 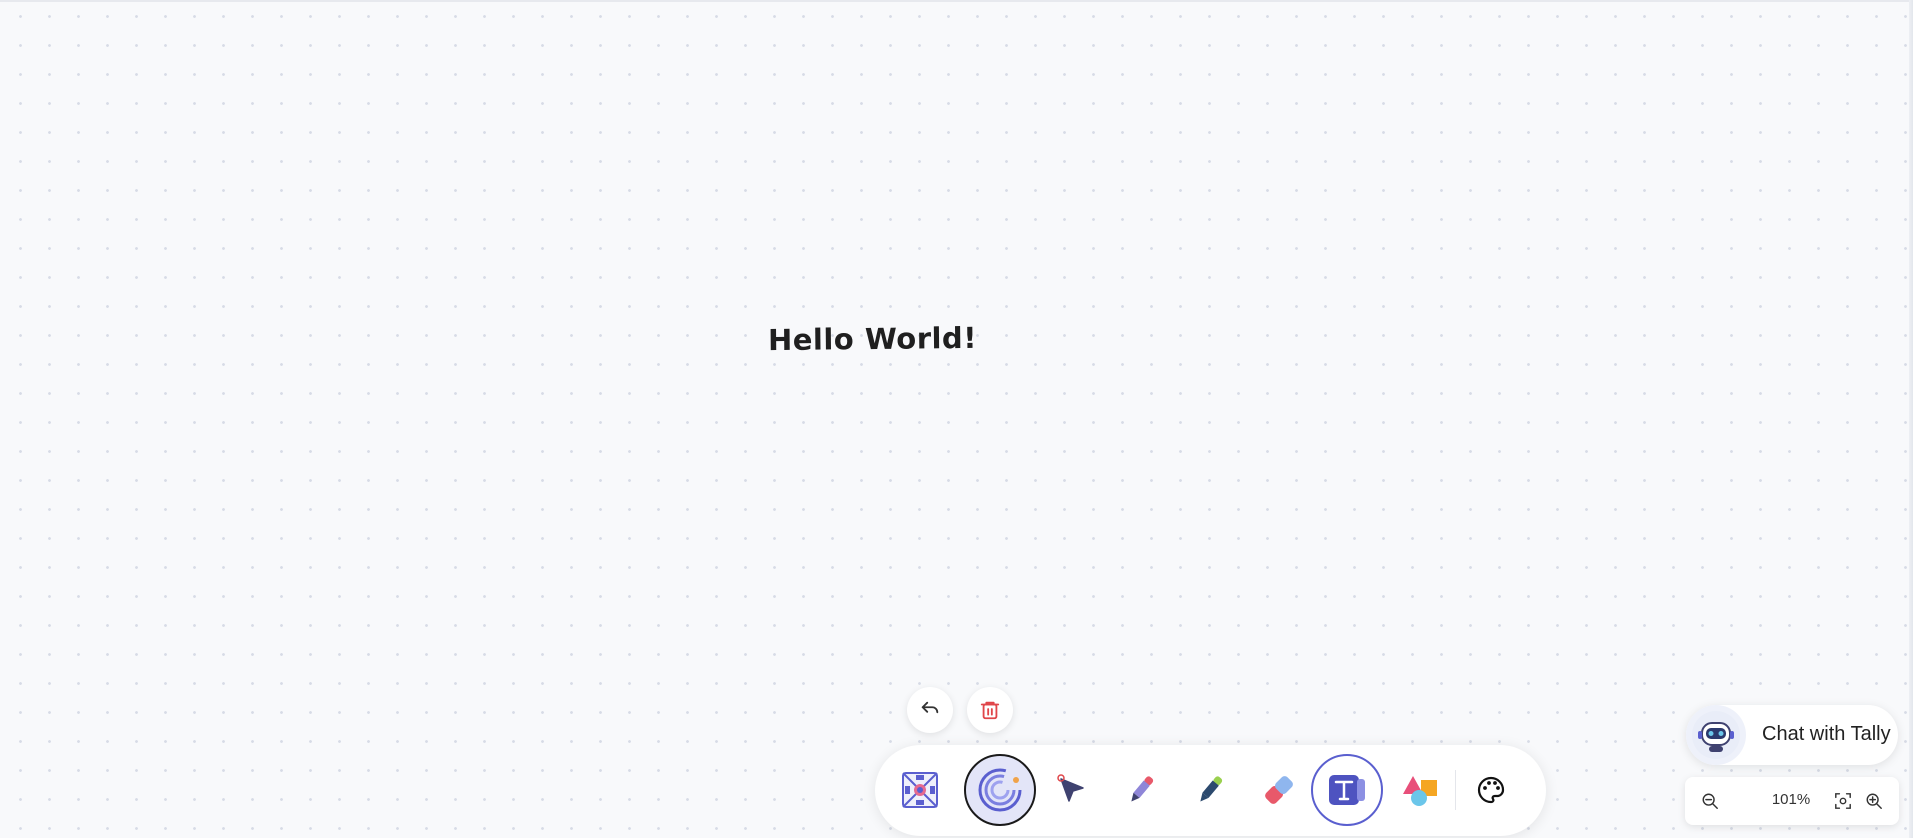 I want to click on robot-icon, so click(x=1716, y=735).